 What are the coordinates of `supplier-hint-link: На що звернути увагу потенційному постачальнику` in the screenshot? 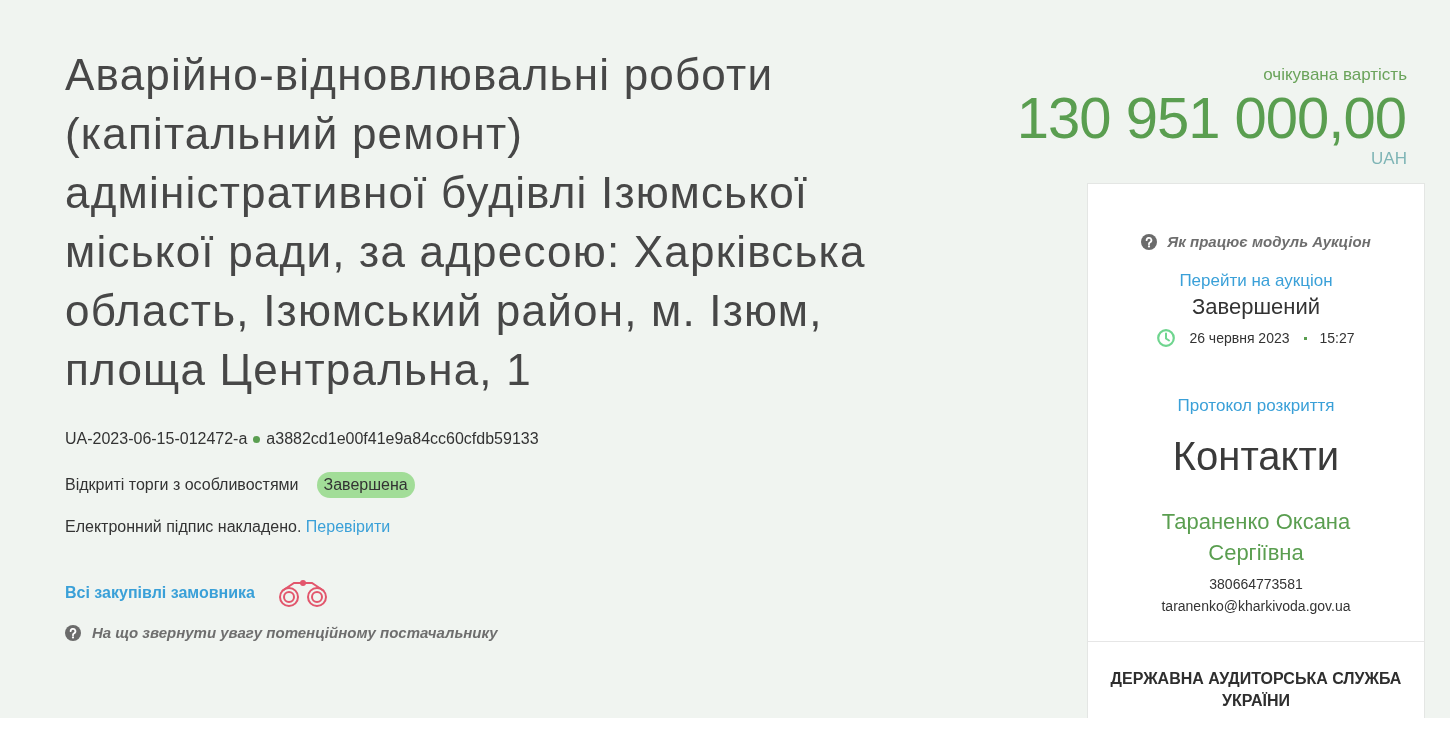 It's located at (295, 633).